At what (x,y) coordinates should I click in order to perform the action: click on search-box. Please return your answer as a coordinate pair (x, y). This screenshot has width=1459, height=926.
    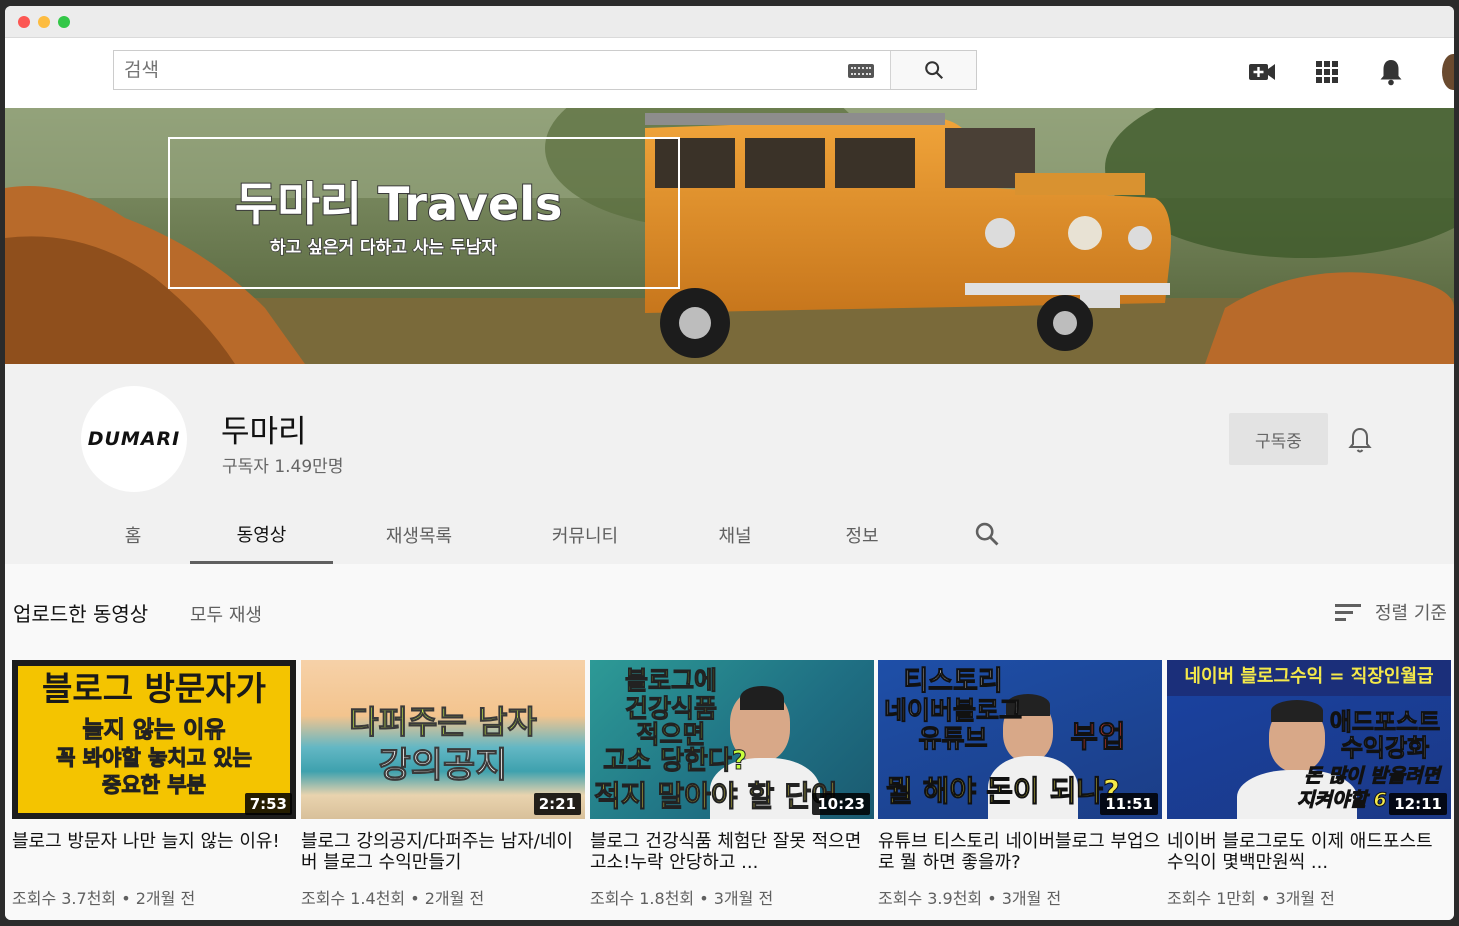
    Looking at the image, I should click on (545, 70).